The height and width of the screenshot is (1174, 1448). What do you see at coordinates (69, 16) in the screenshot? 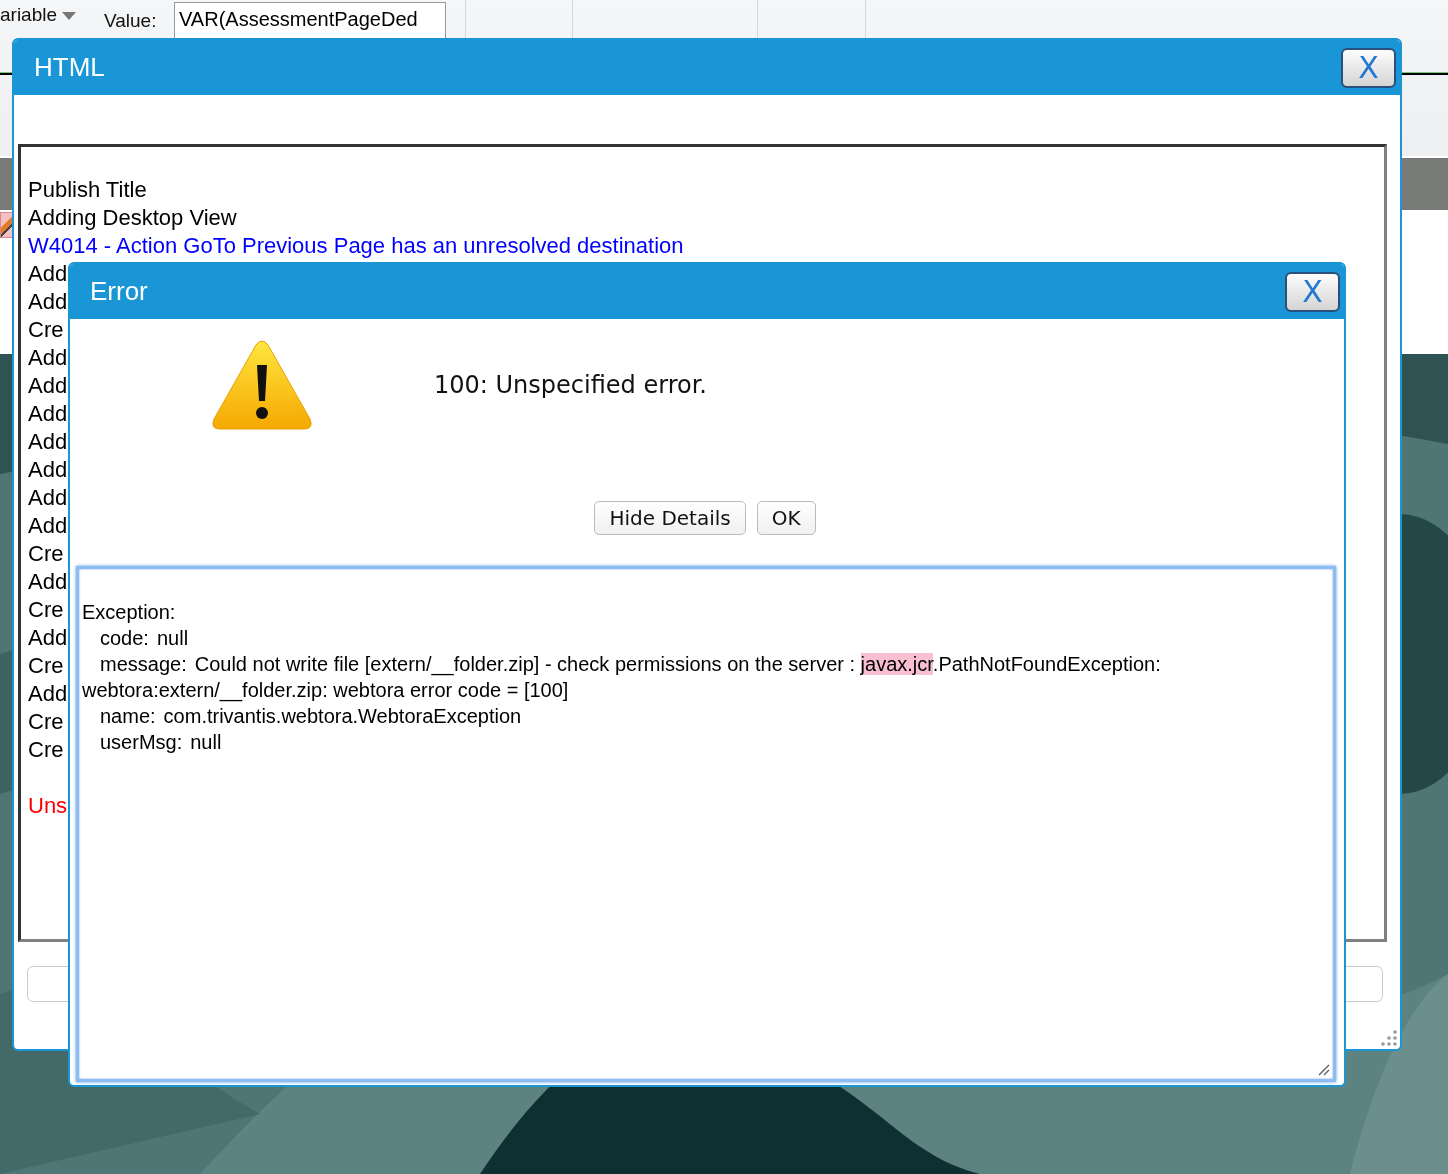
I see `caret-icon` at bounding box center [69, 16].